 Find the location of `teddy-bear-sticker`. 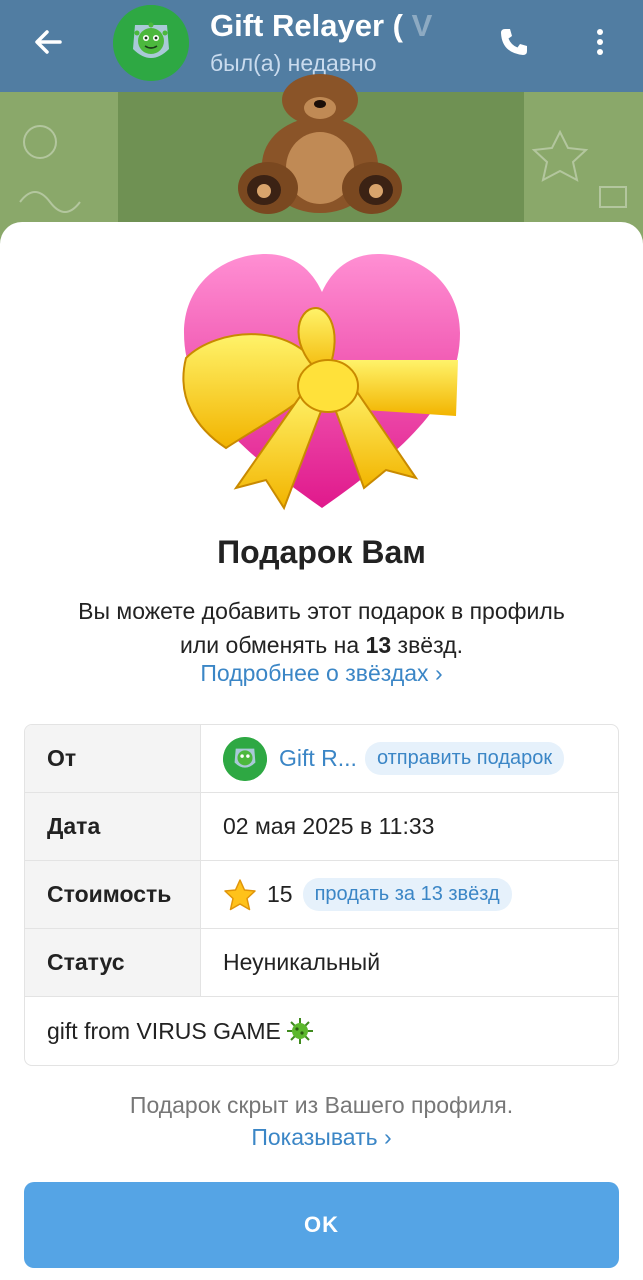

teddy-bear-sticker is located at coordinates (320, 145).